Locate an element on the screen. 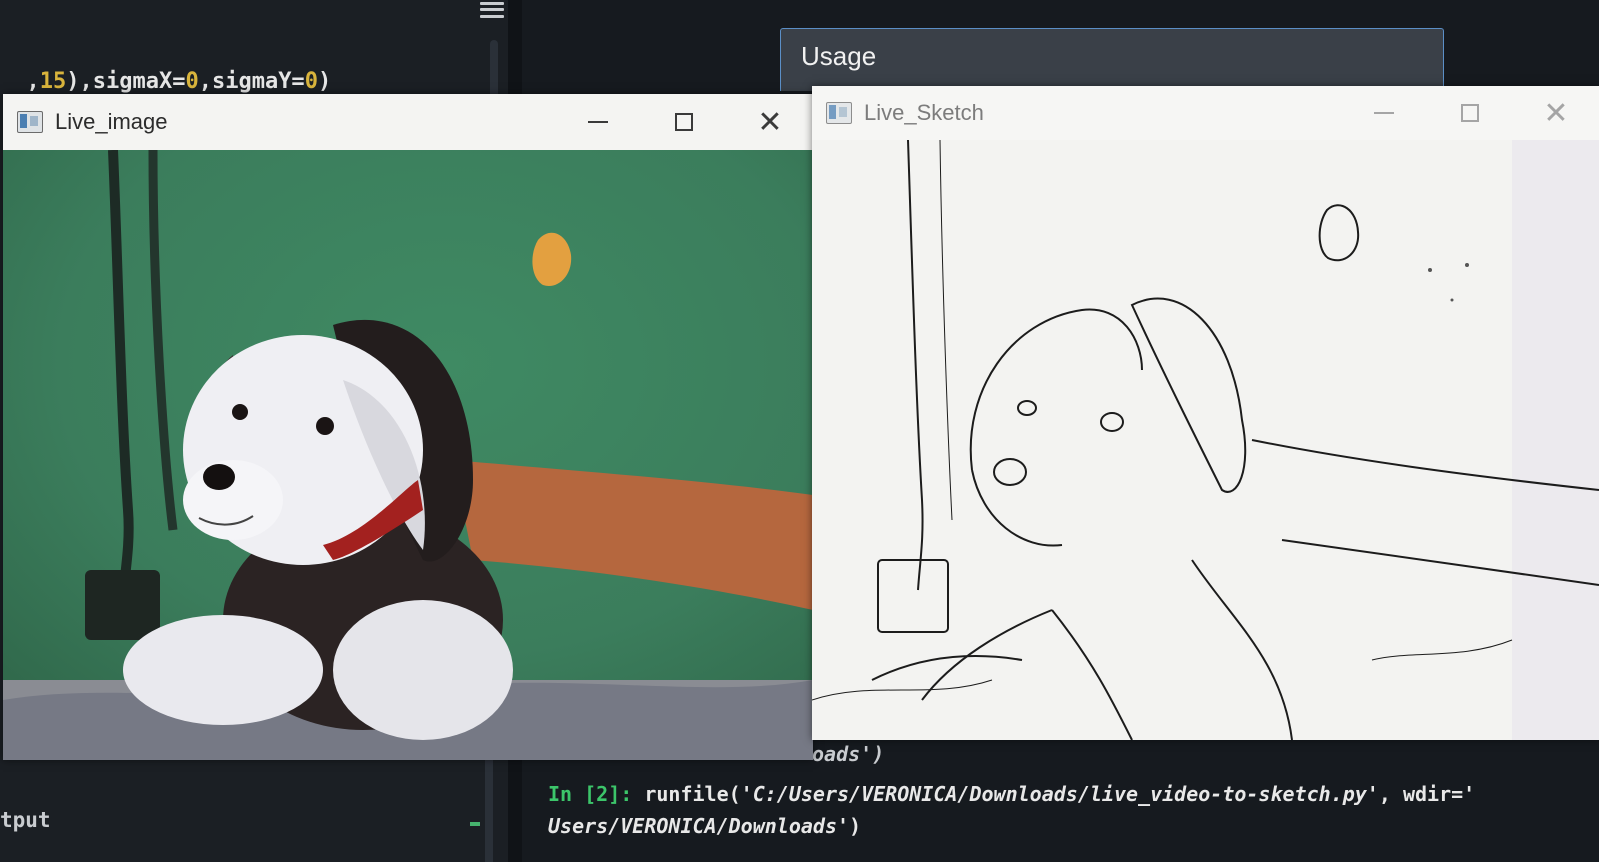 This screenshot has width=1599, height=862. window-title: Live_Sketch is located at coordinates (924, 112).